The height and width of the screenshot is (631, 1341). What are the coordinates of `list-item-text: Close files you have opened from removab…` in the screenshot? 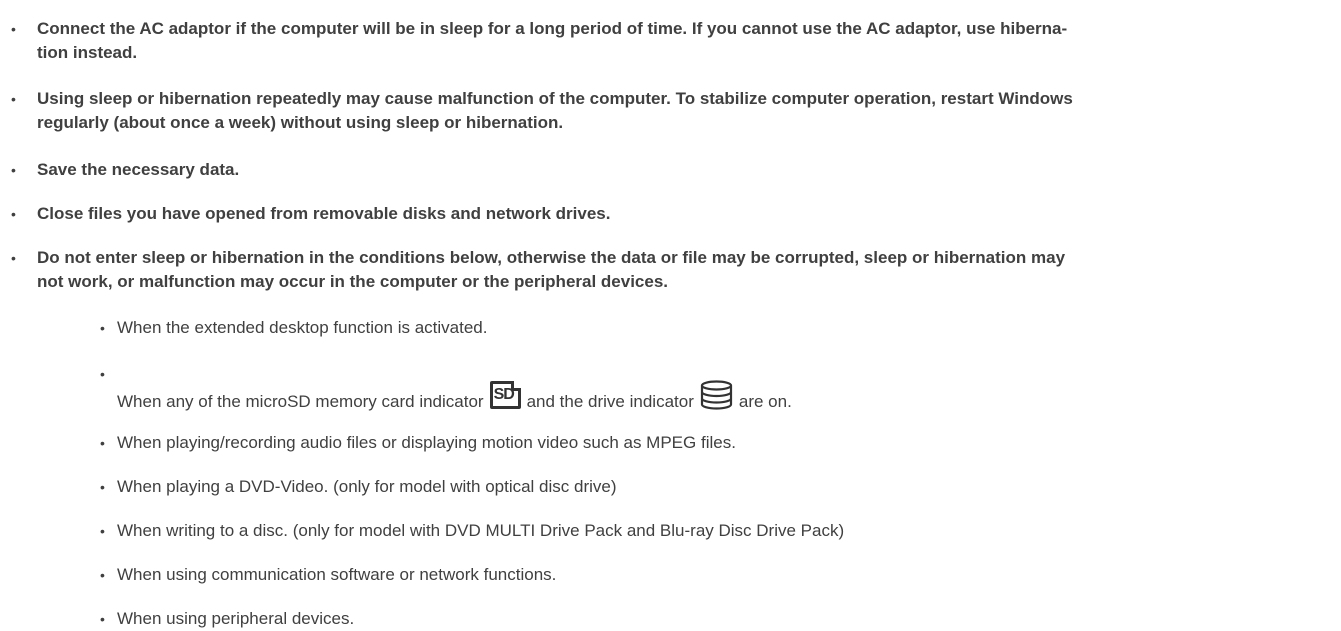 It's located at (324, 213).